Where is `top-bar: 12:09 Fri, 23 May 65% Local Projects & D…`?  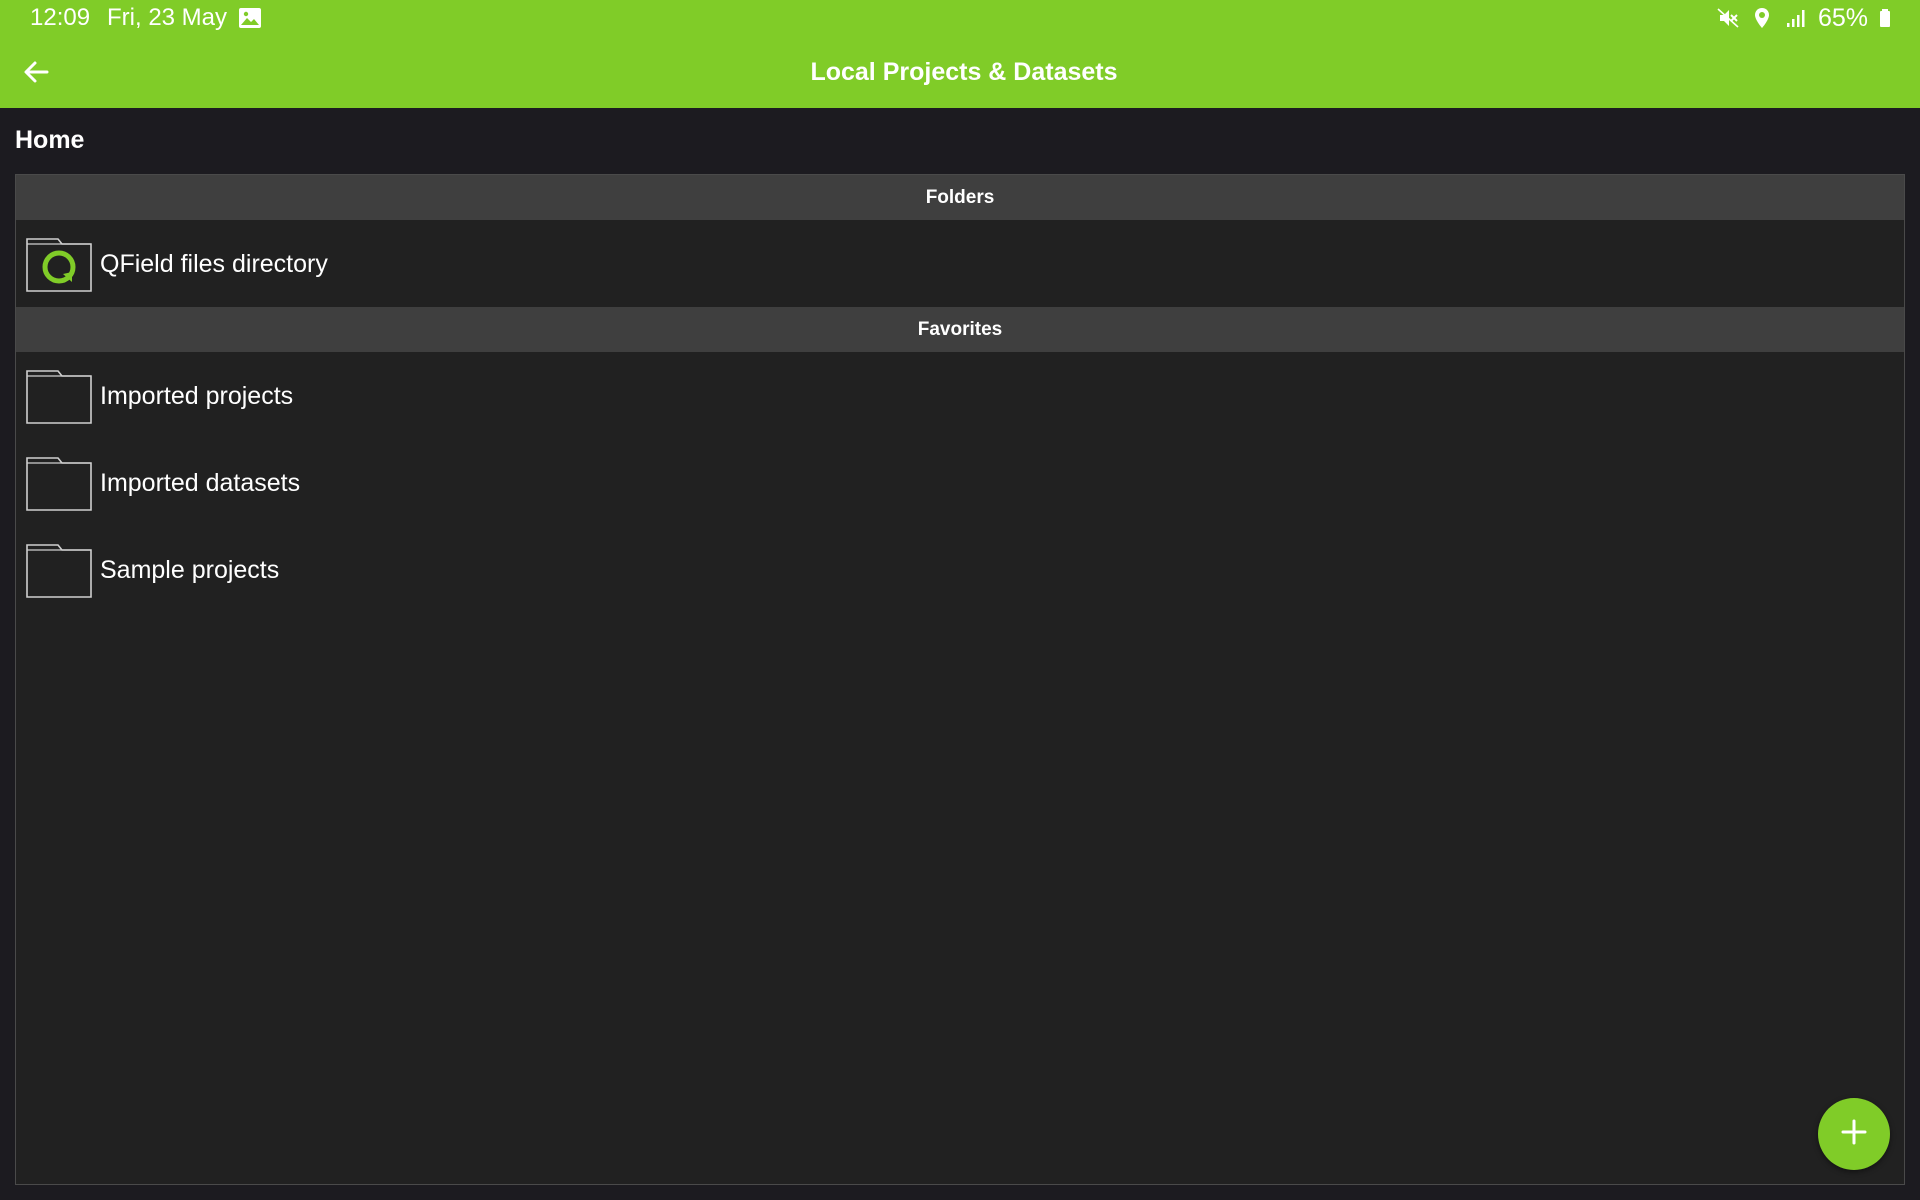 top-bar: 12:09 Fri, 23 May 65% Local Projects & D… is located at coordinates (960, 54).